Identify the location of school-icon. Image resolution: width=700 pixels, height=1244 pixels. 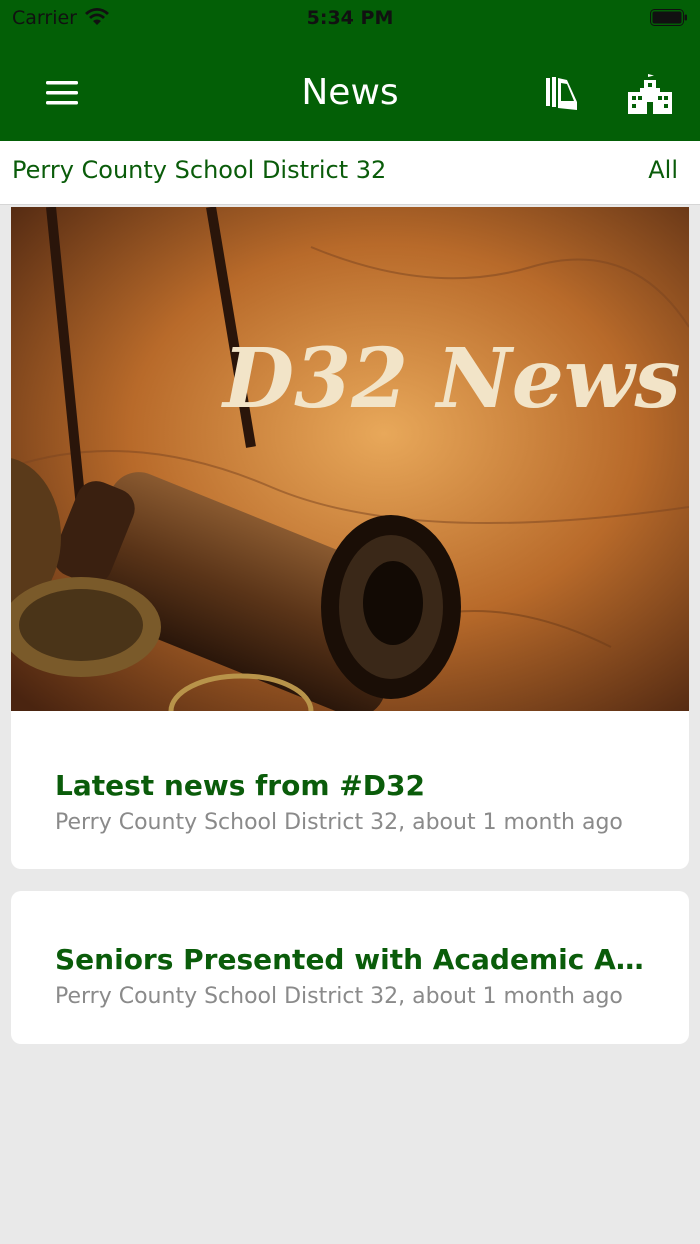
(650, 94).